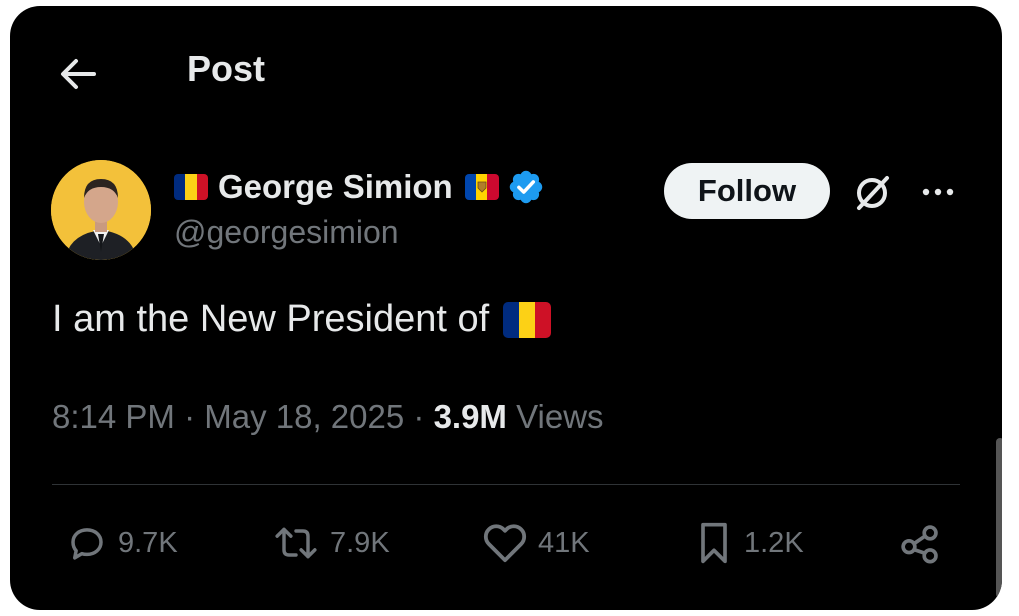 The image size is (1019, 616). I want to click on divider, so click(506, 484).